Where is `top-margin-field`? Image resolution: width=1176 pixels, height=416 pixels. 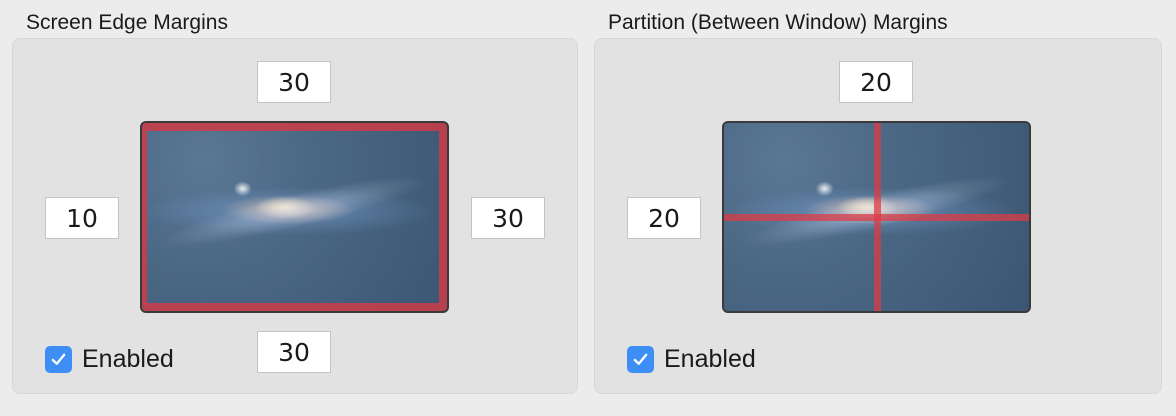
top-margin-field is located at coordinates (294, 82).